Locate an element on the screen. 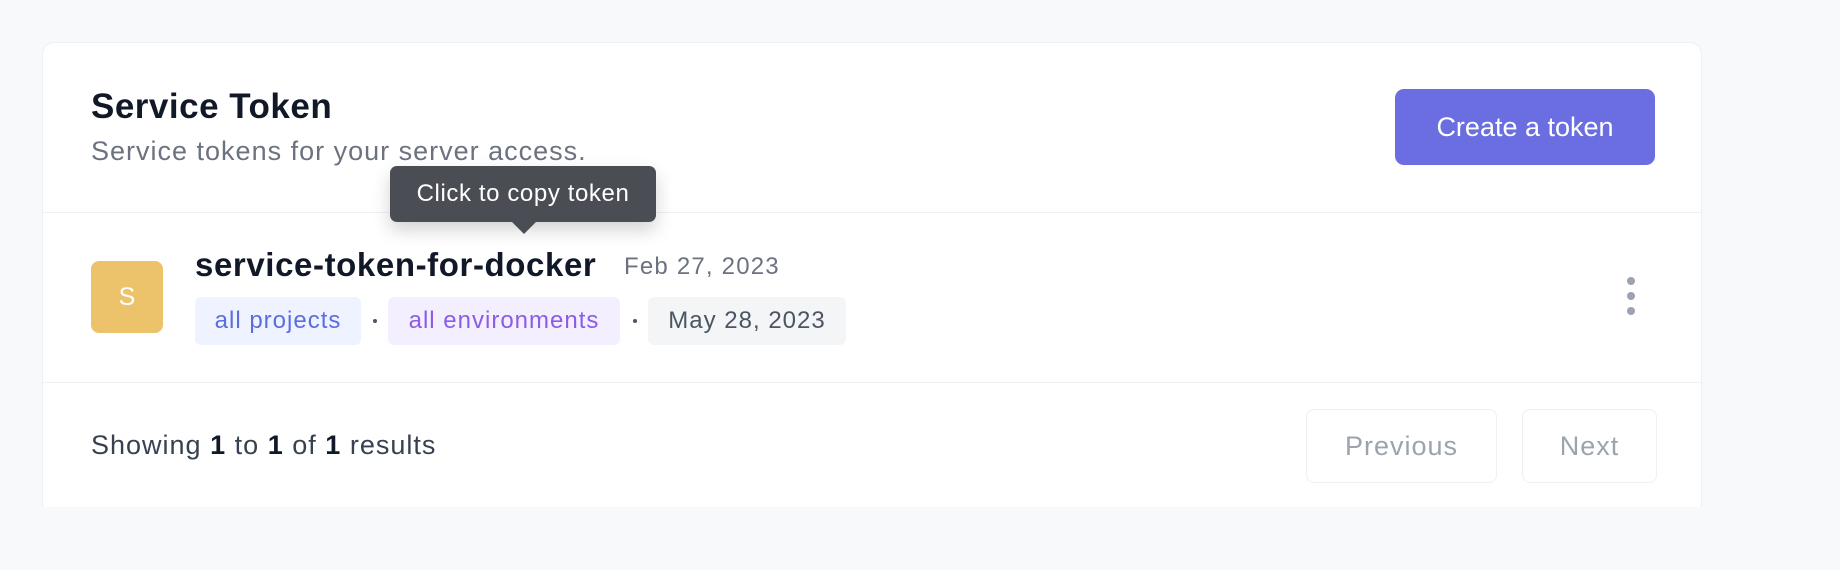 This screenshot has width=1840, height=570. results-prefix: Showing is located at coordinates (146, 445).